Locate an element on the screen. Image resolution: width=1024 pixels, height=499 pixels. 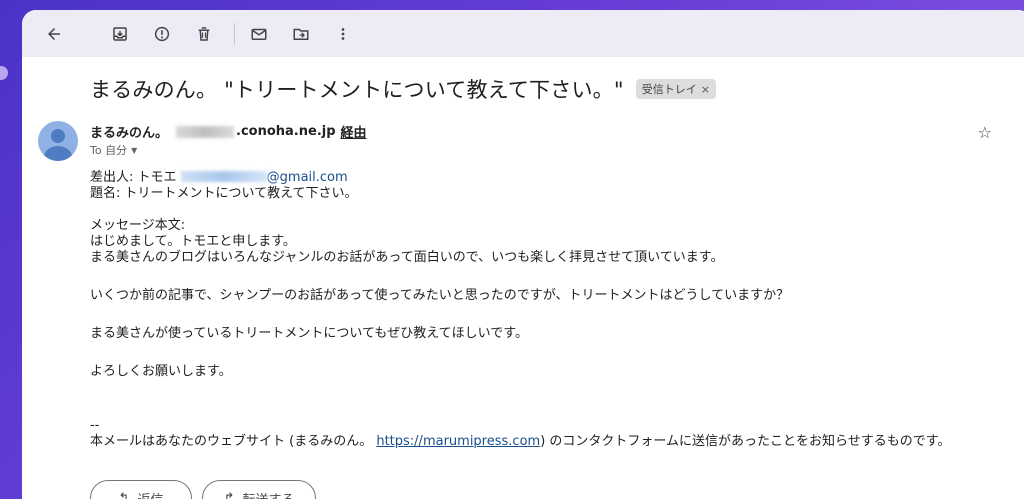
reply-button: ↰ 返信 is located at coordinates (141, 489).